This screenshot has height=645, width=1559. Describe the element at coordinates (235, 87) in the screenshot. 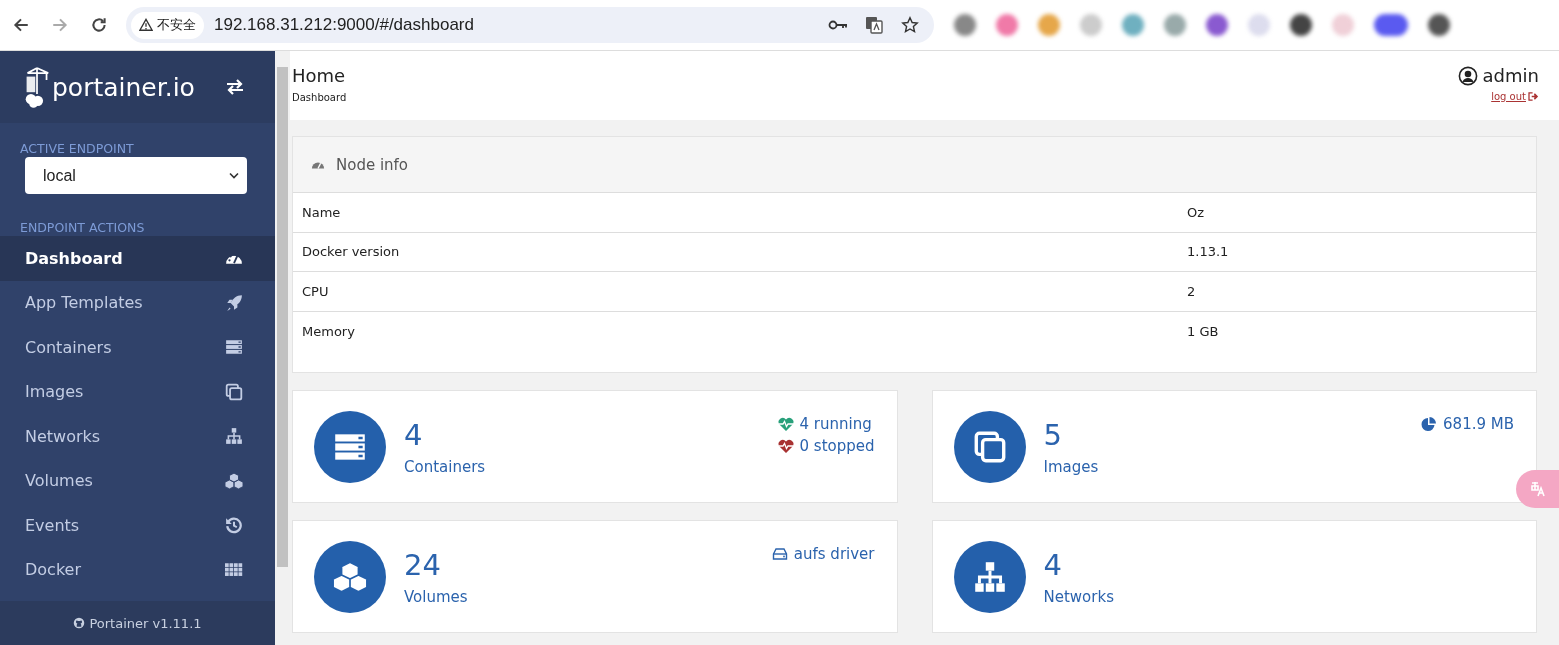

I see `swap-arrows-icon` at that location.